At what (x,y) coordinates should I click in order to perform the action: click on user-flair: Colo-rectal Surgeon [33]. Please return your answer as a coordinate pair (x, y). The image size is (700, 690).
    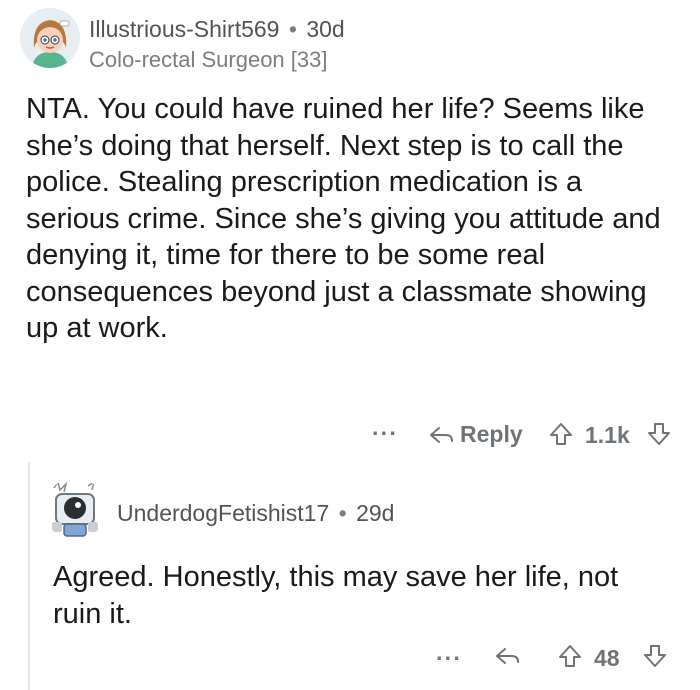
    Looking at the image, I should click on (208, 59).